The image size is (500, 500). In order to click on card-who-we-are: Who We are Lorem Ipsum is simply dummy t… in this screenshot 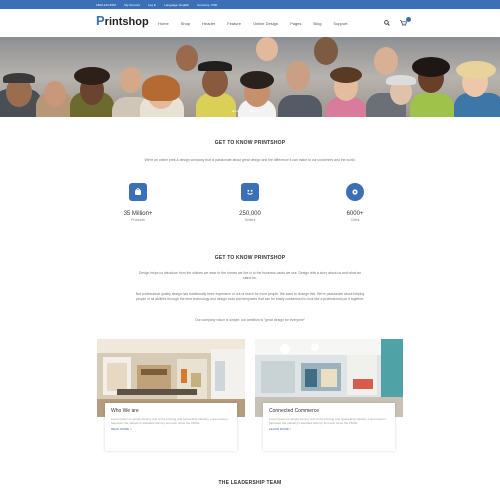, I will do `click(171, 395)`.